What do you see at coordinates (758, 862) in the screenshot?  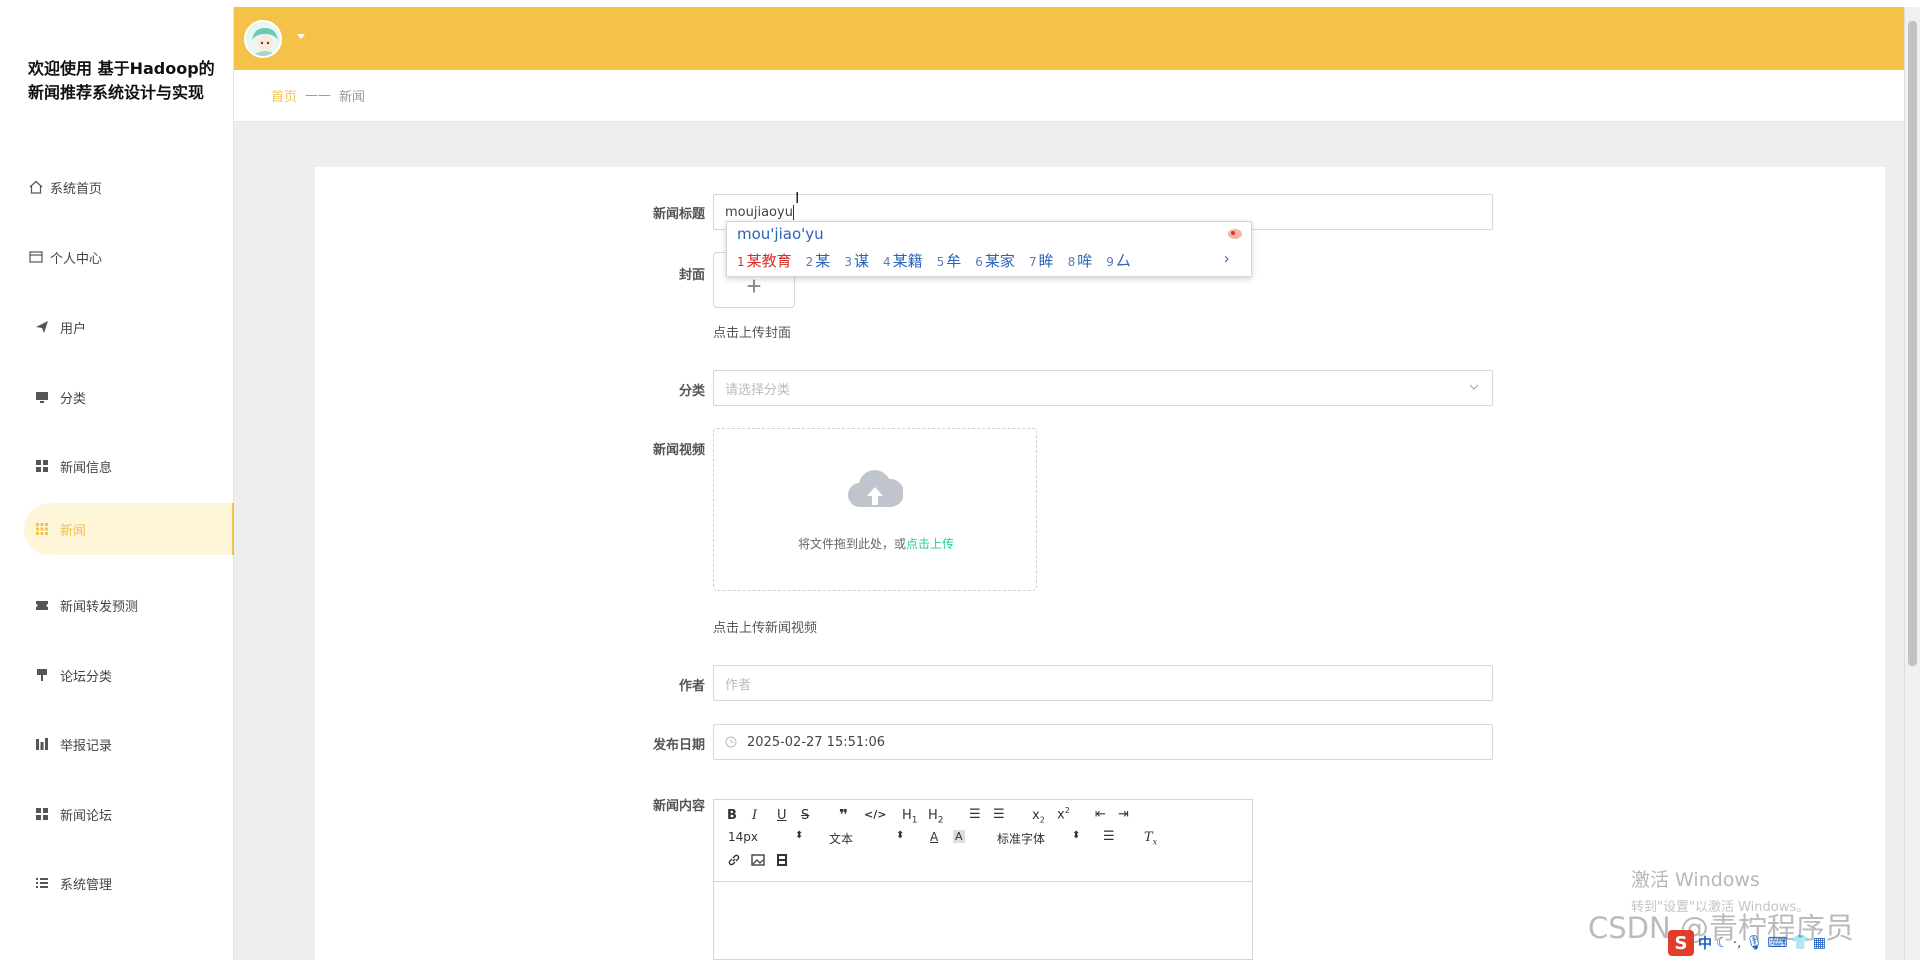 I see `image-icon` at bounding box center [758, 862].